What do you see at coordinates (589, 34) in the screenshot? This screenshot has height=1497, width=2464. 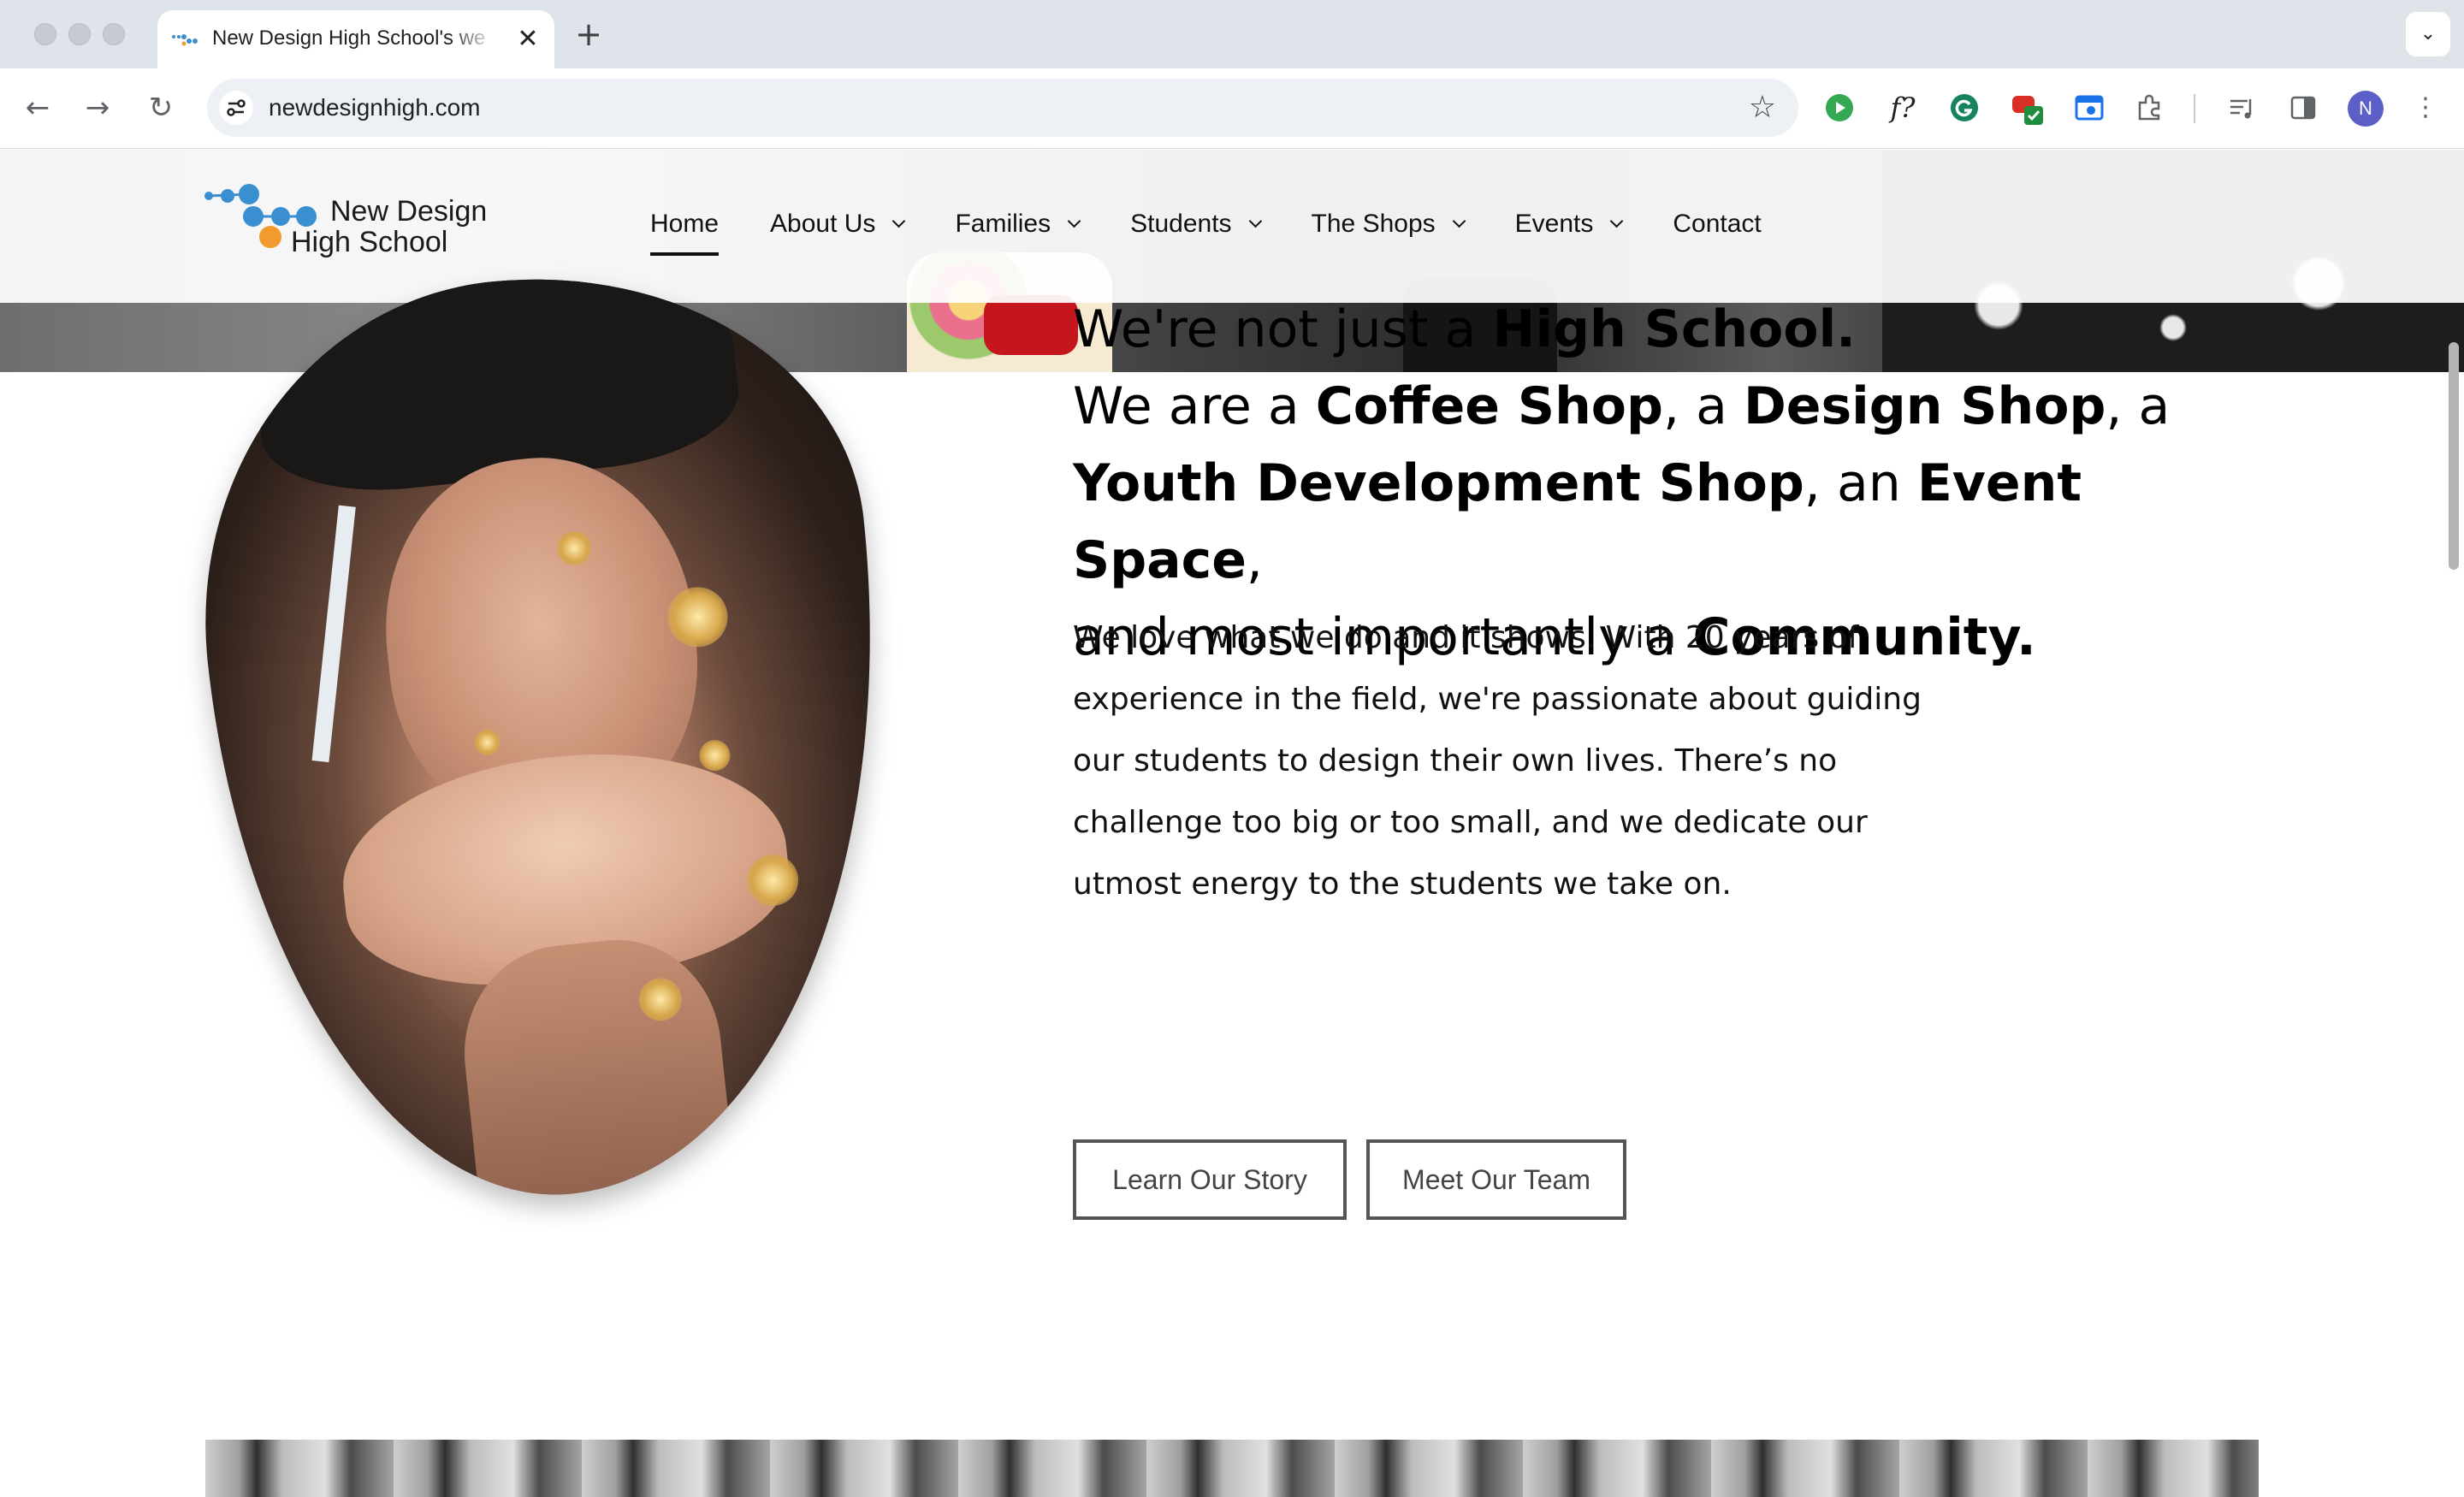 I see `new-tab-button: +` at bounding box center [589, 34].